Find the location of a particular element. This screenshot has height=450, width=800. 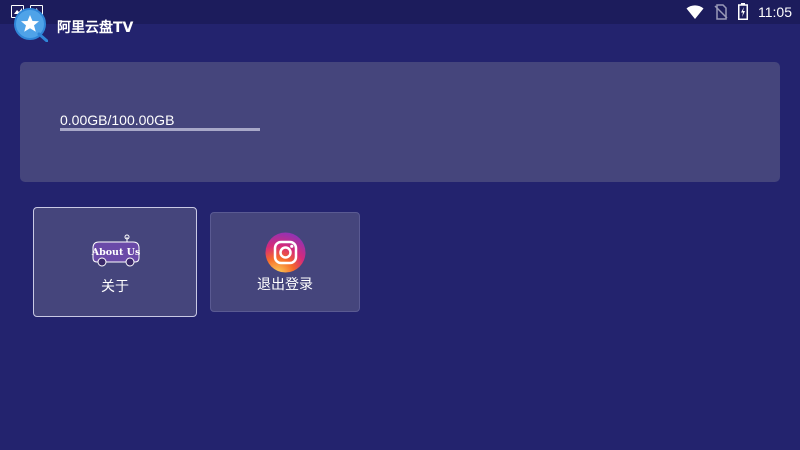

no-sim-icon is located at coordinates (721, 11).